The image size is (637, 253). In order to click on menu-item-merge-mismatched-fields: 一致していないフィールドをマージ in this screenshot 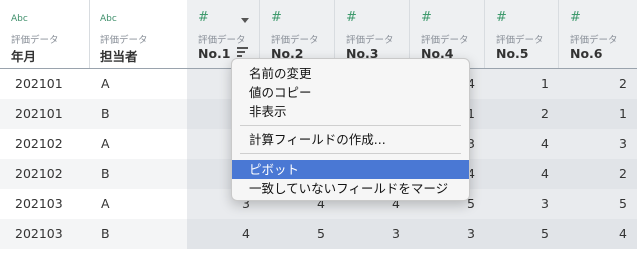, I will do `click(350, 188)`.